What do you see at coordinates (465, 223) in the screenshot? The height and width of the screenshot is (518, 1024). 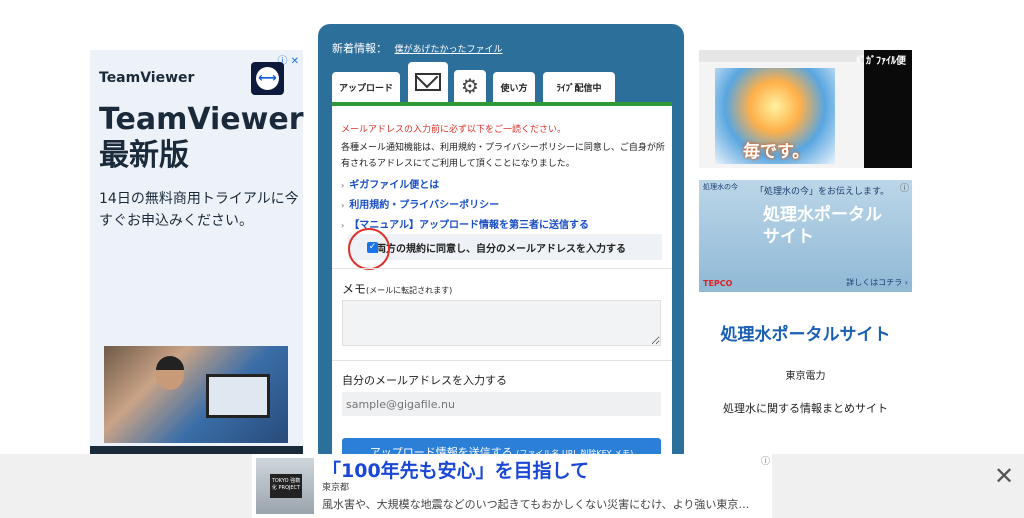 I see `link-manual: › 【マニュアル】アップロード情報を第三者に送信する` at bounding box center [465, 223].